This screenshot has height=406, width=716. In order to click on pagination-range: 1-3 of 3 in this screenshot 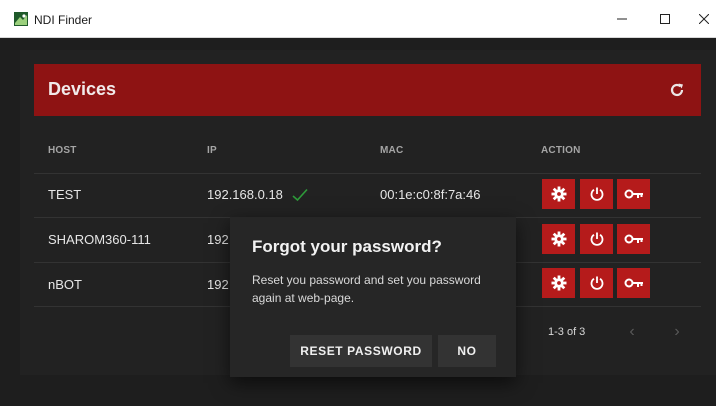, I will do `click(567, 332)`.